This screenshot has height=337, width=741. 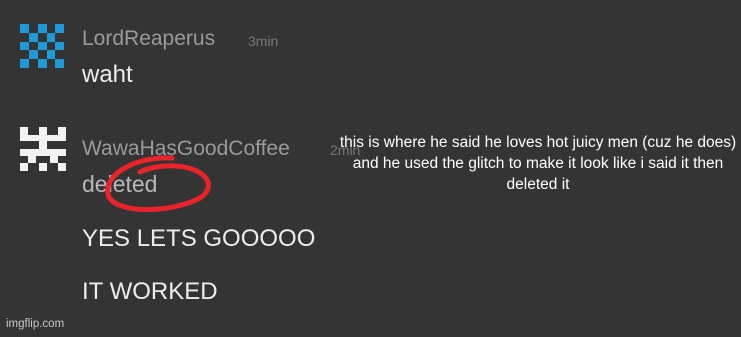 What do you see at coordinates (43, 149) in the screenshot?
I see `white-glyph-avatar-icon` at bounding box center [43, 149].